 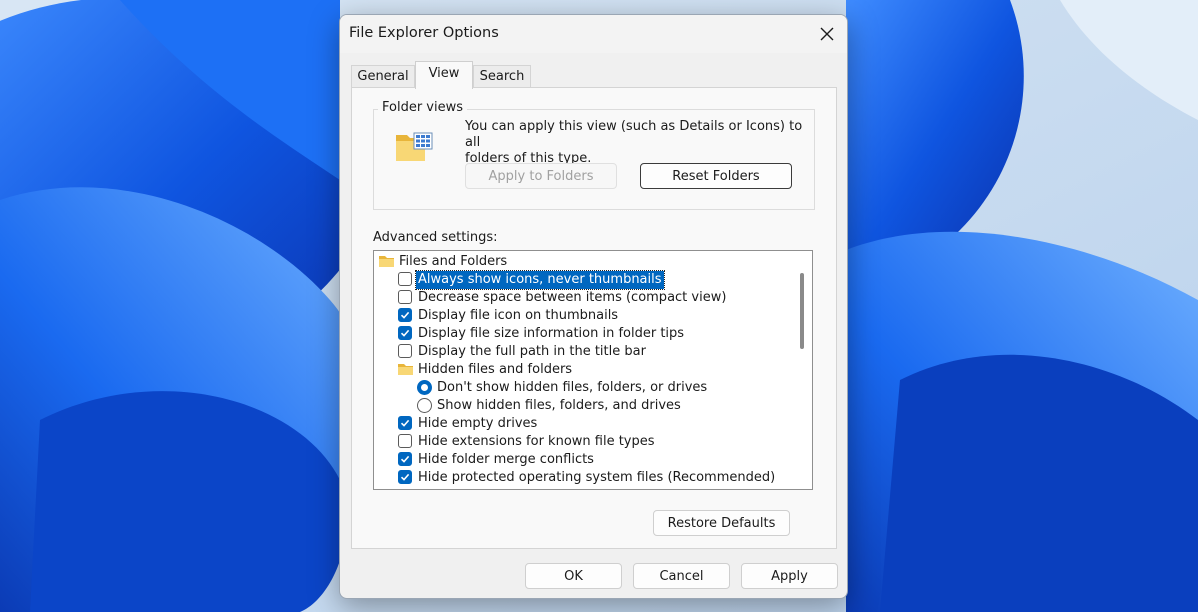 What do you see at coordinates (383, 76) in the screenshot?
I see `tab-general: General` at bounding box center [383, 76].